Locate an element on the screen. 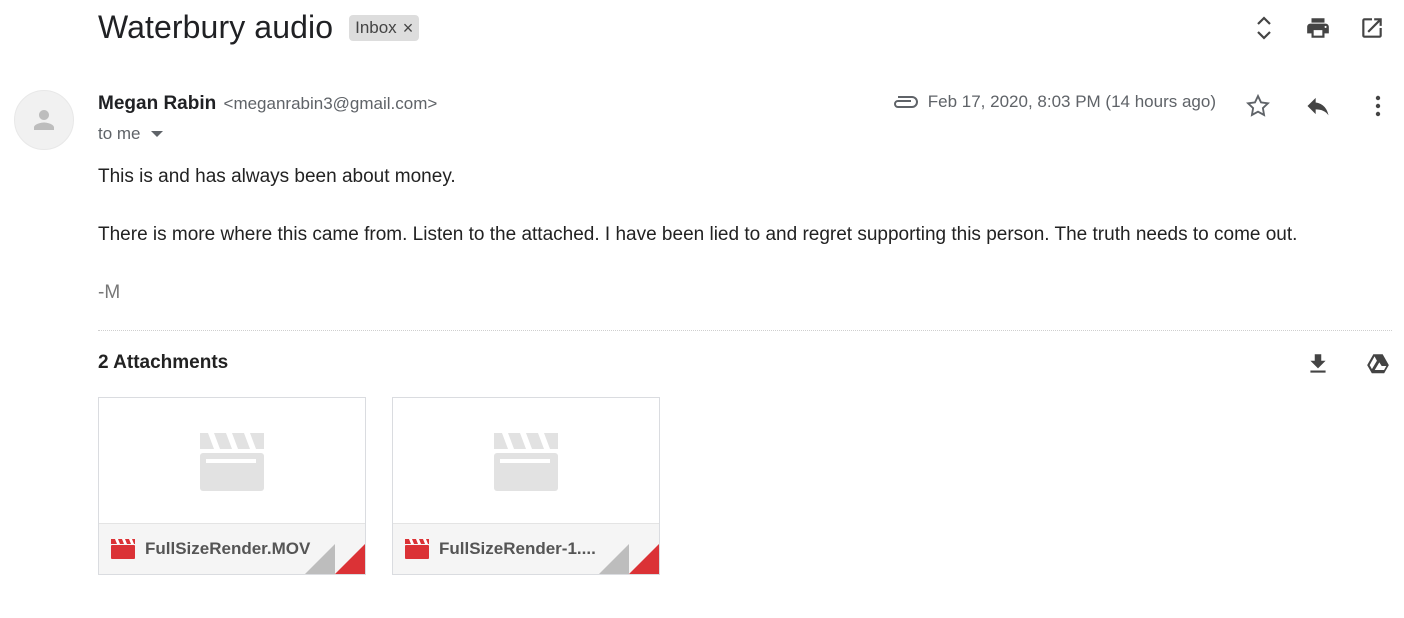 The image size is (1404, 618). message-meta: Feb 17, 2020, 8:03 PM (14 hours ago) is located at coordinates (1053, 102).